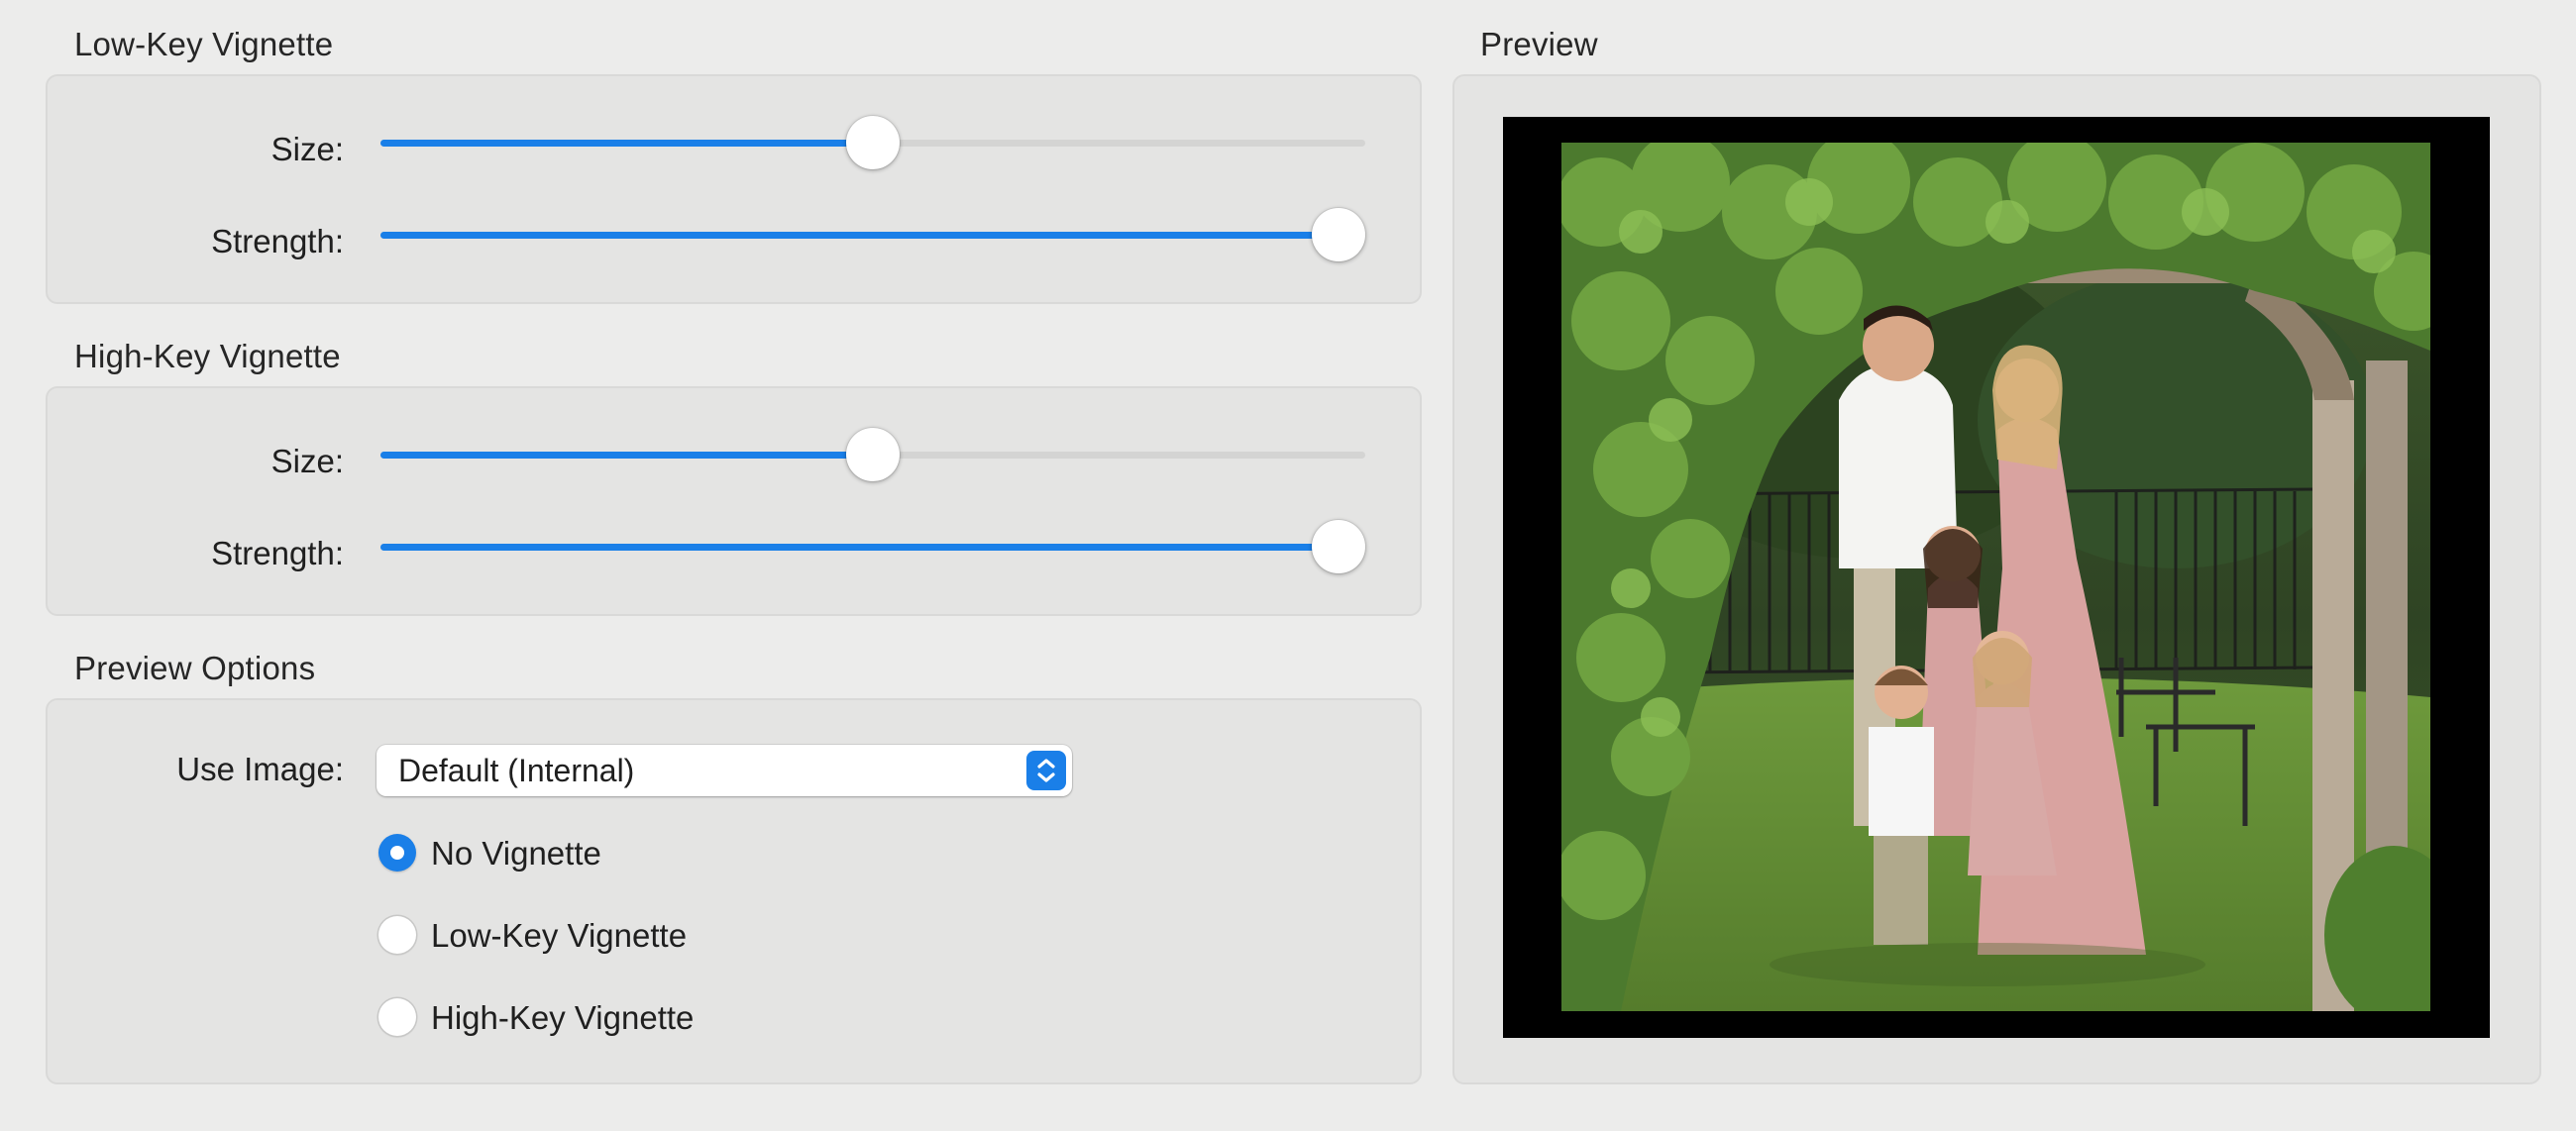 This screenshot has width=2576, height=1131. What do you see at coordinates (207, 356) in the screenshot?
I see `high-key-vignette-title: High-Key Vignette` at bounding box center [207, 356].